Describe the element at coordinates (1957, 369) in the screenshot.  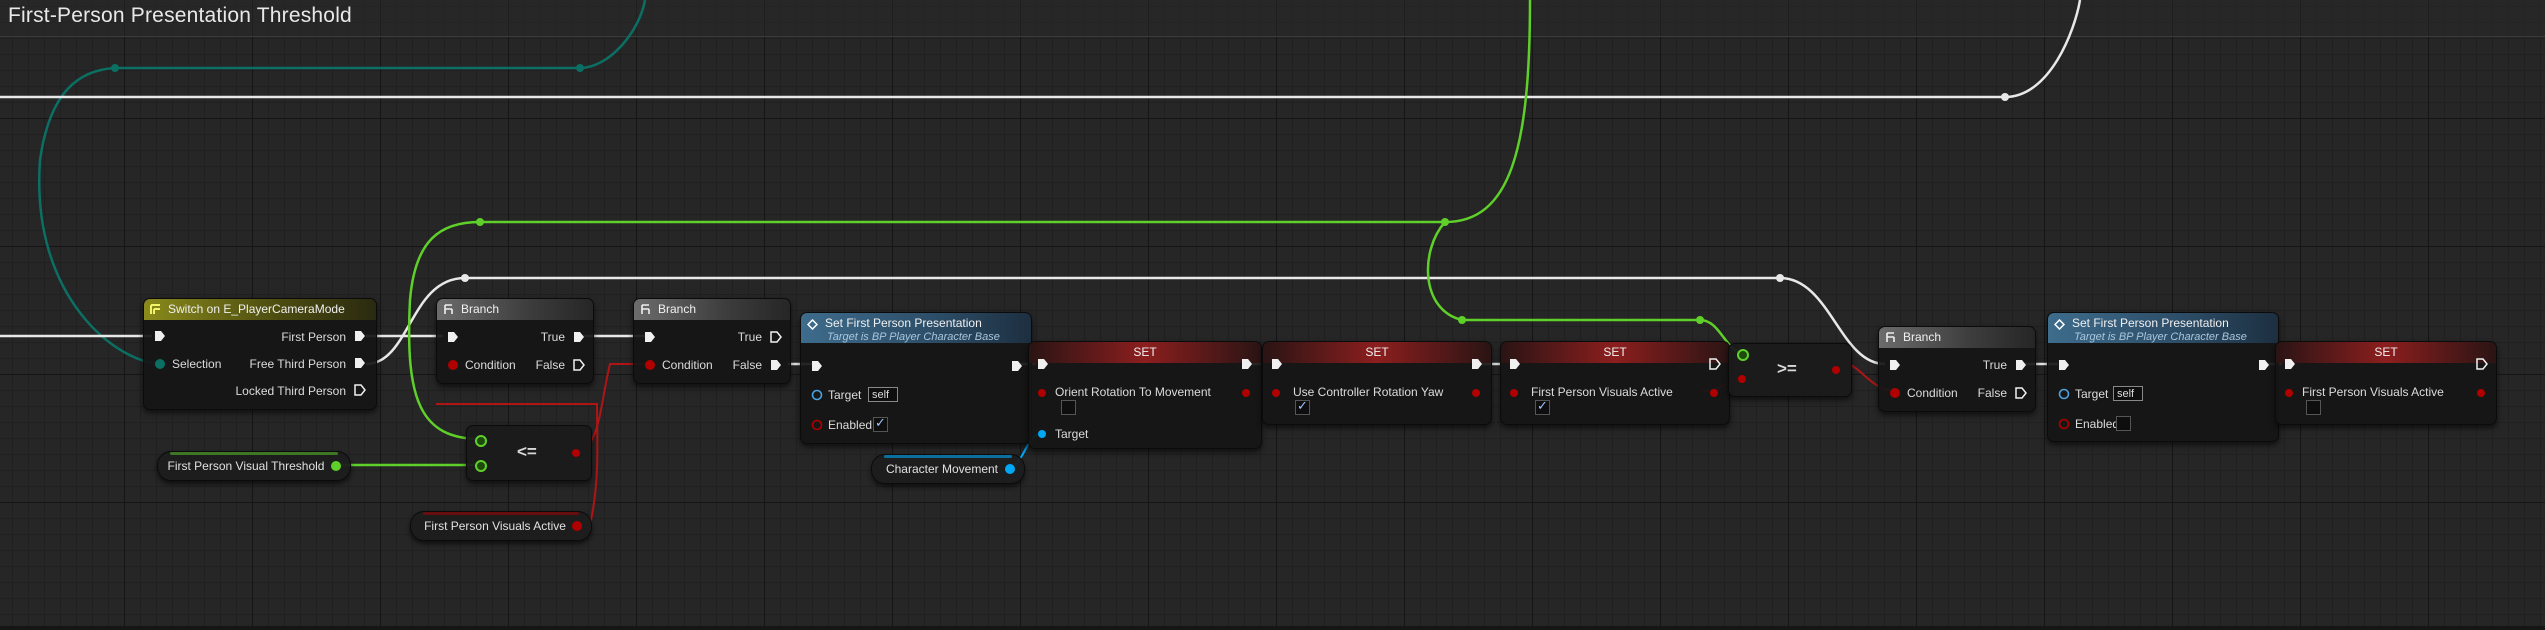
I see `branch-node-3: Branch Condition True False` at that location.